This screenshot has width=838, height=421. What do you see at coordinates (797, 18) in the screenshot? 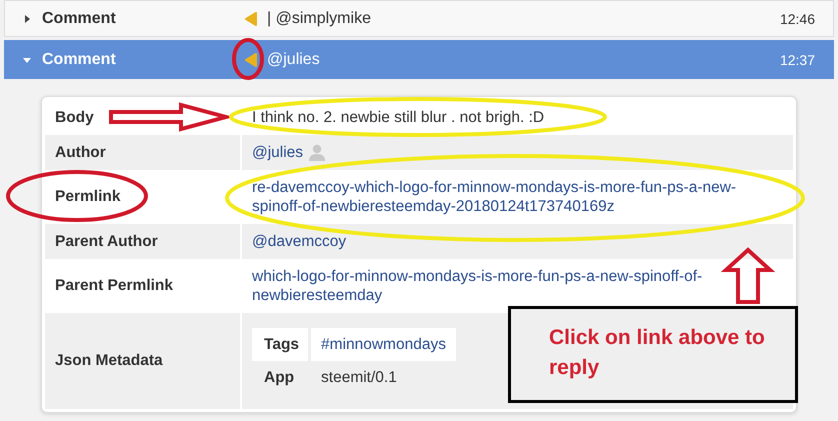
I see `comment-time: 12:46` at bounding box center [797, 18].